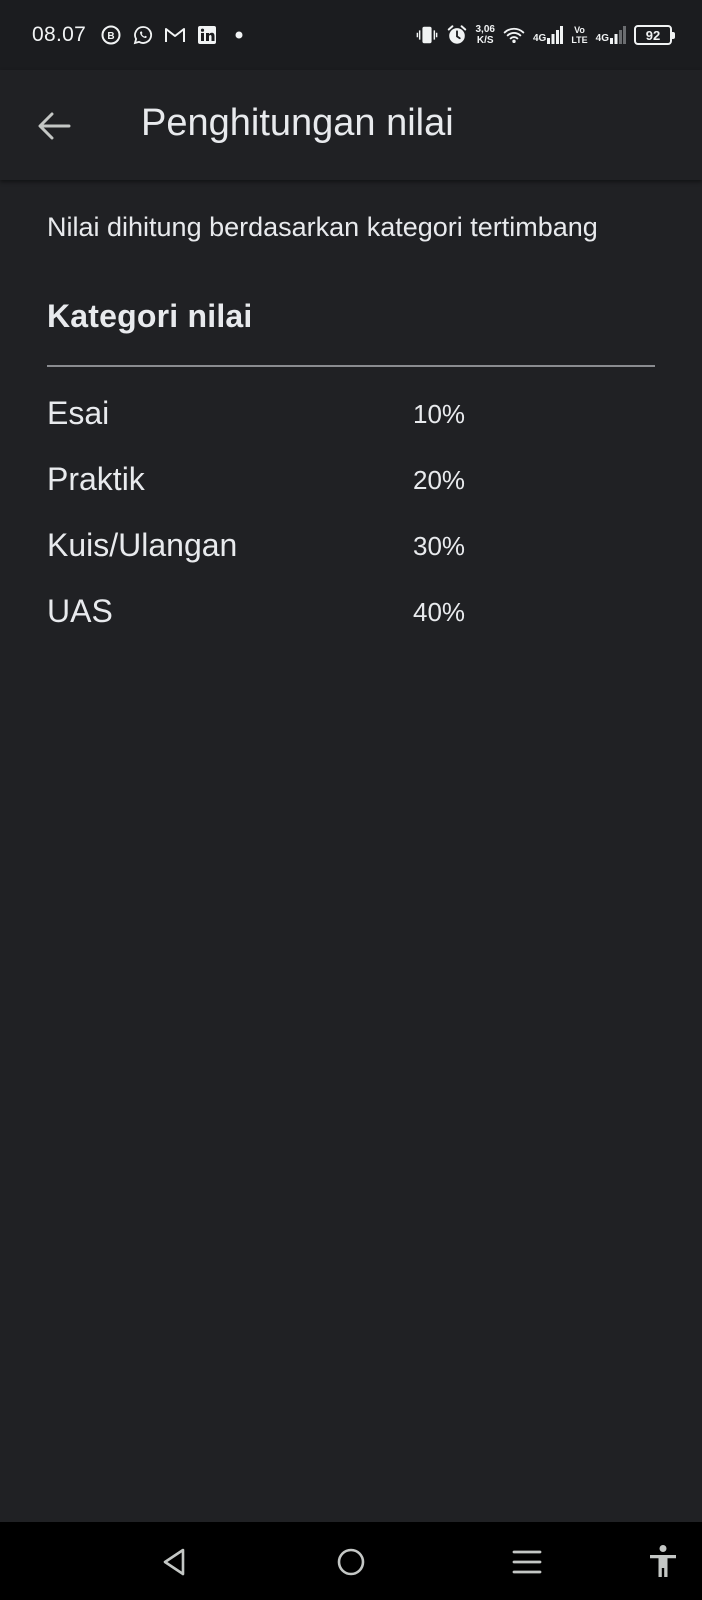  Describe the element at coordinates (485, 29) in the screenshot. I see `network-speed-value: 3,06` at that location.